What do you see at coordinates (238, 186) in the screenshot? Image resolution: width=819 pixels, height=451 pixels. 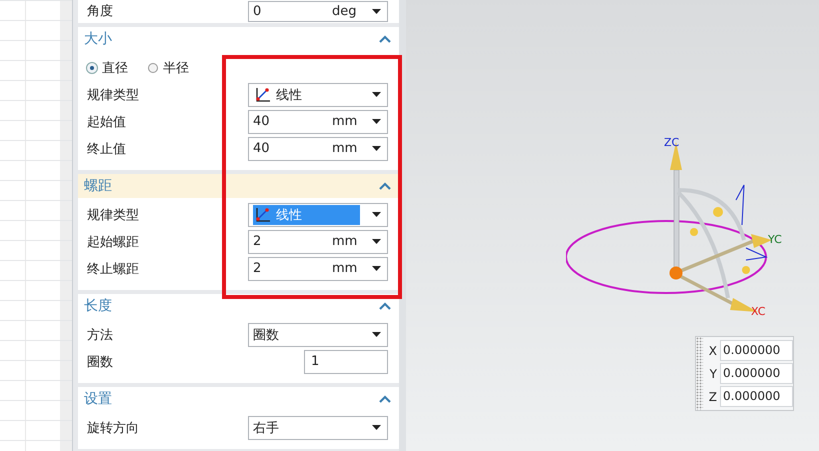 I see `section-header: 螺距` at bounding box center [238, 186].